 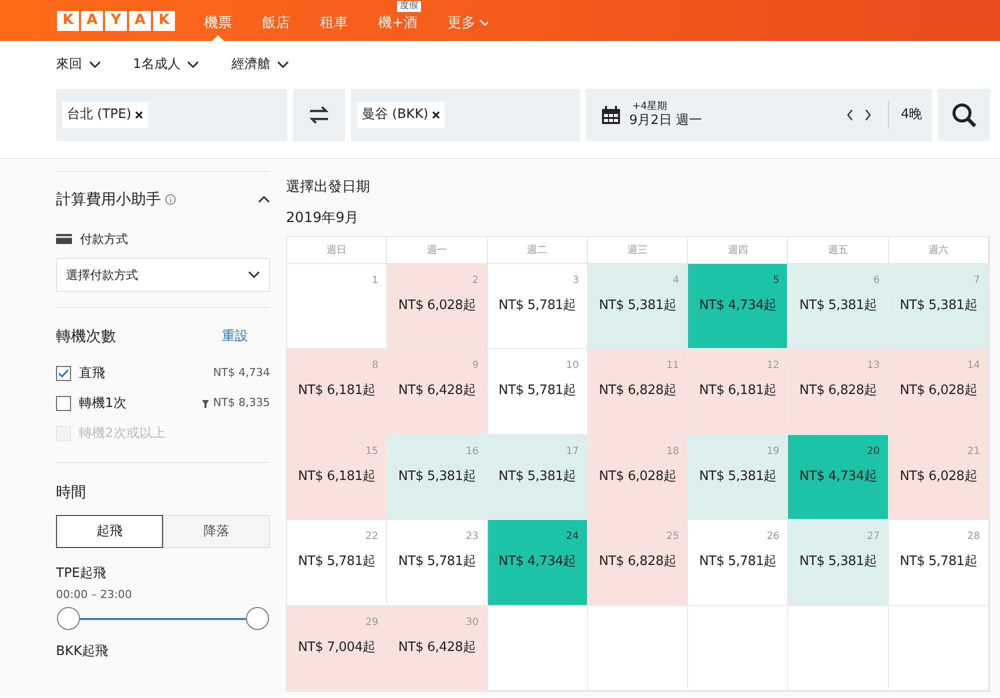 I want to click on logo-letter: Y, so click(x=116, y=20).